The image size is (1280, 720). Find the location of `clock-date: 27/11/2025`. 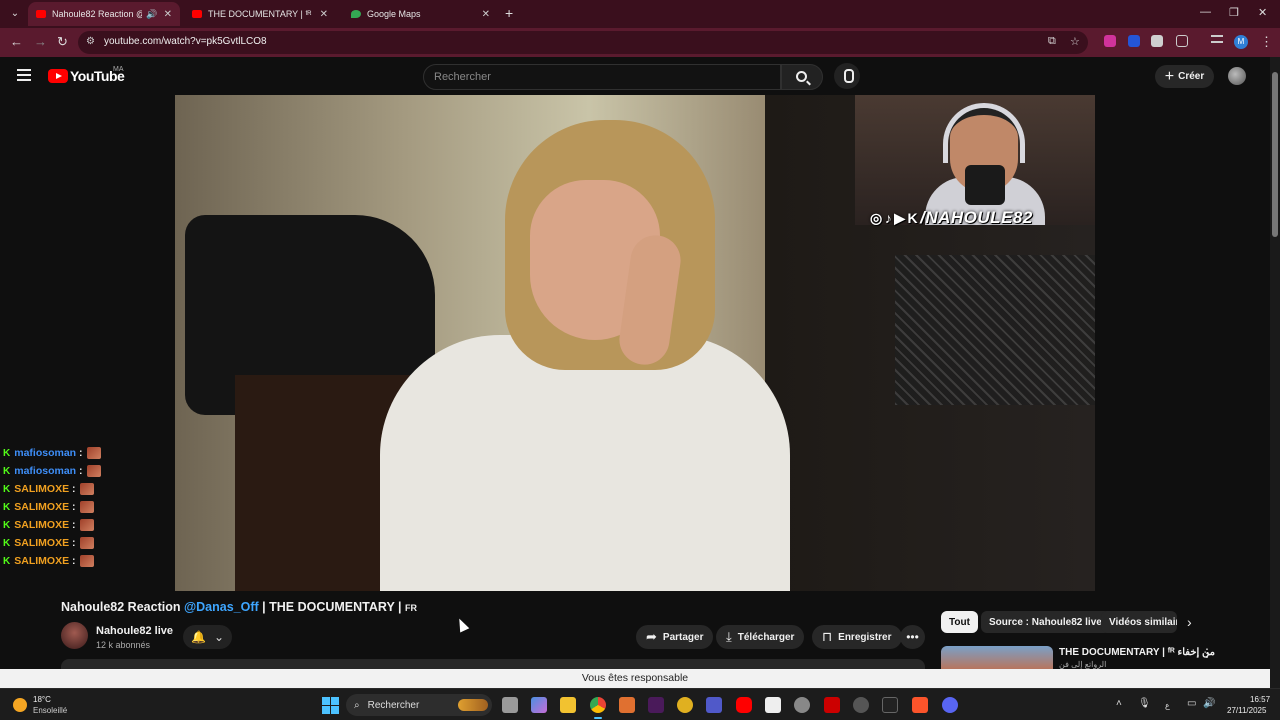

clock-date: 27/11/2025 is located at coordinates (1246, 710).